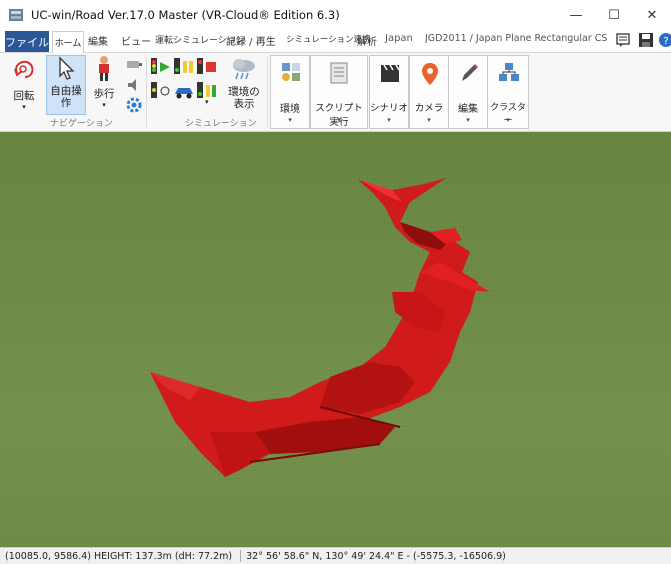 The image size is (671, 564). What do you see at coordinates (390, 74) in the screenshot?
I see `clapperboard-icon` at bounding box center [390, 74].